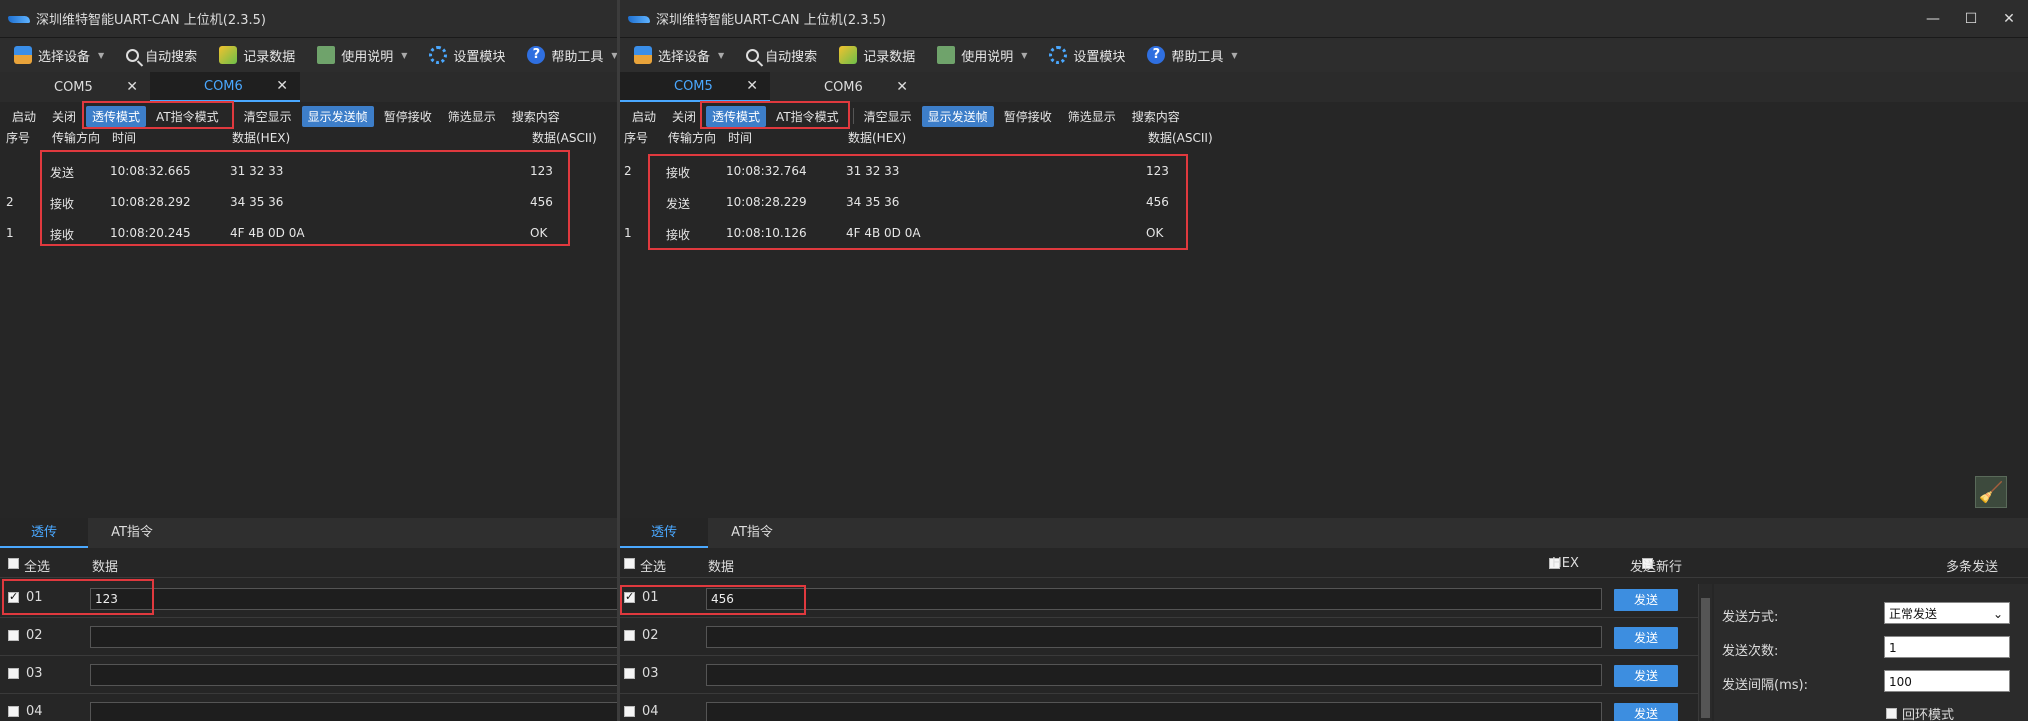 Image resolution: width=2028 pixels, height=721 pixels. Describe the element at coordinates (1324, 202) in the screenshot. I see `table-row: 发送 10:08:28.229 34 35 36 456` at that location.